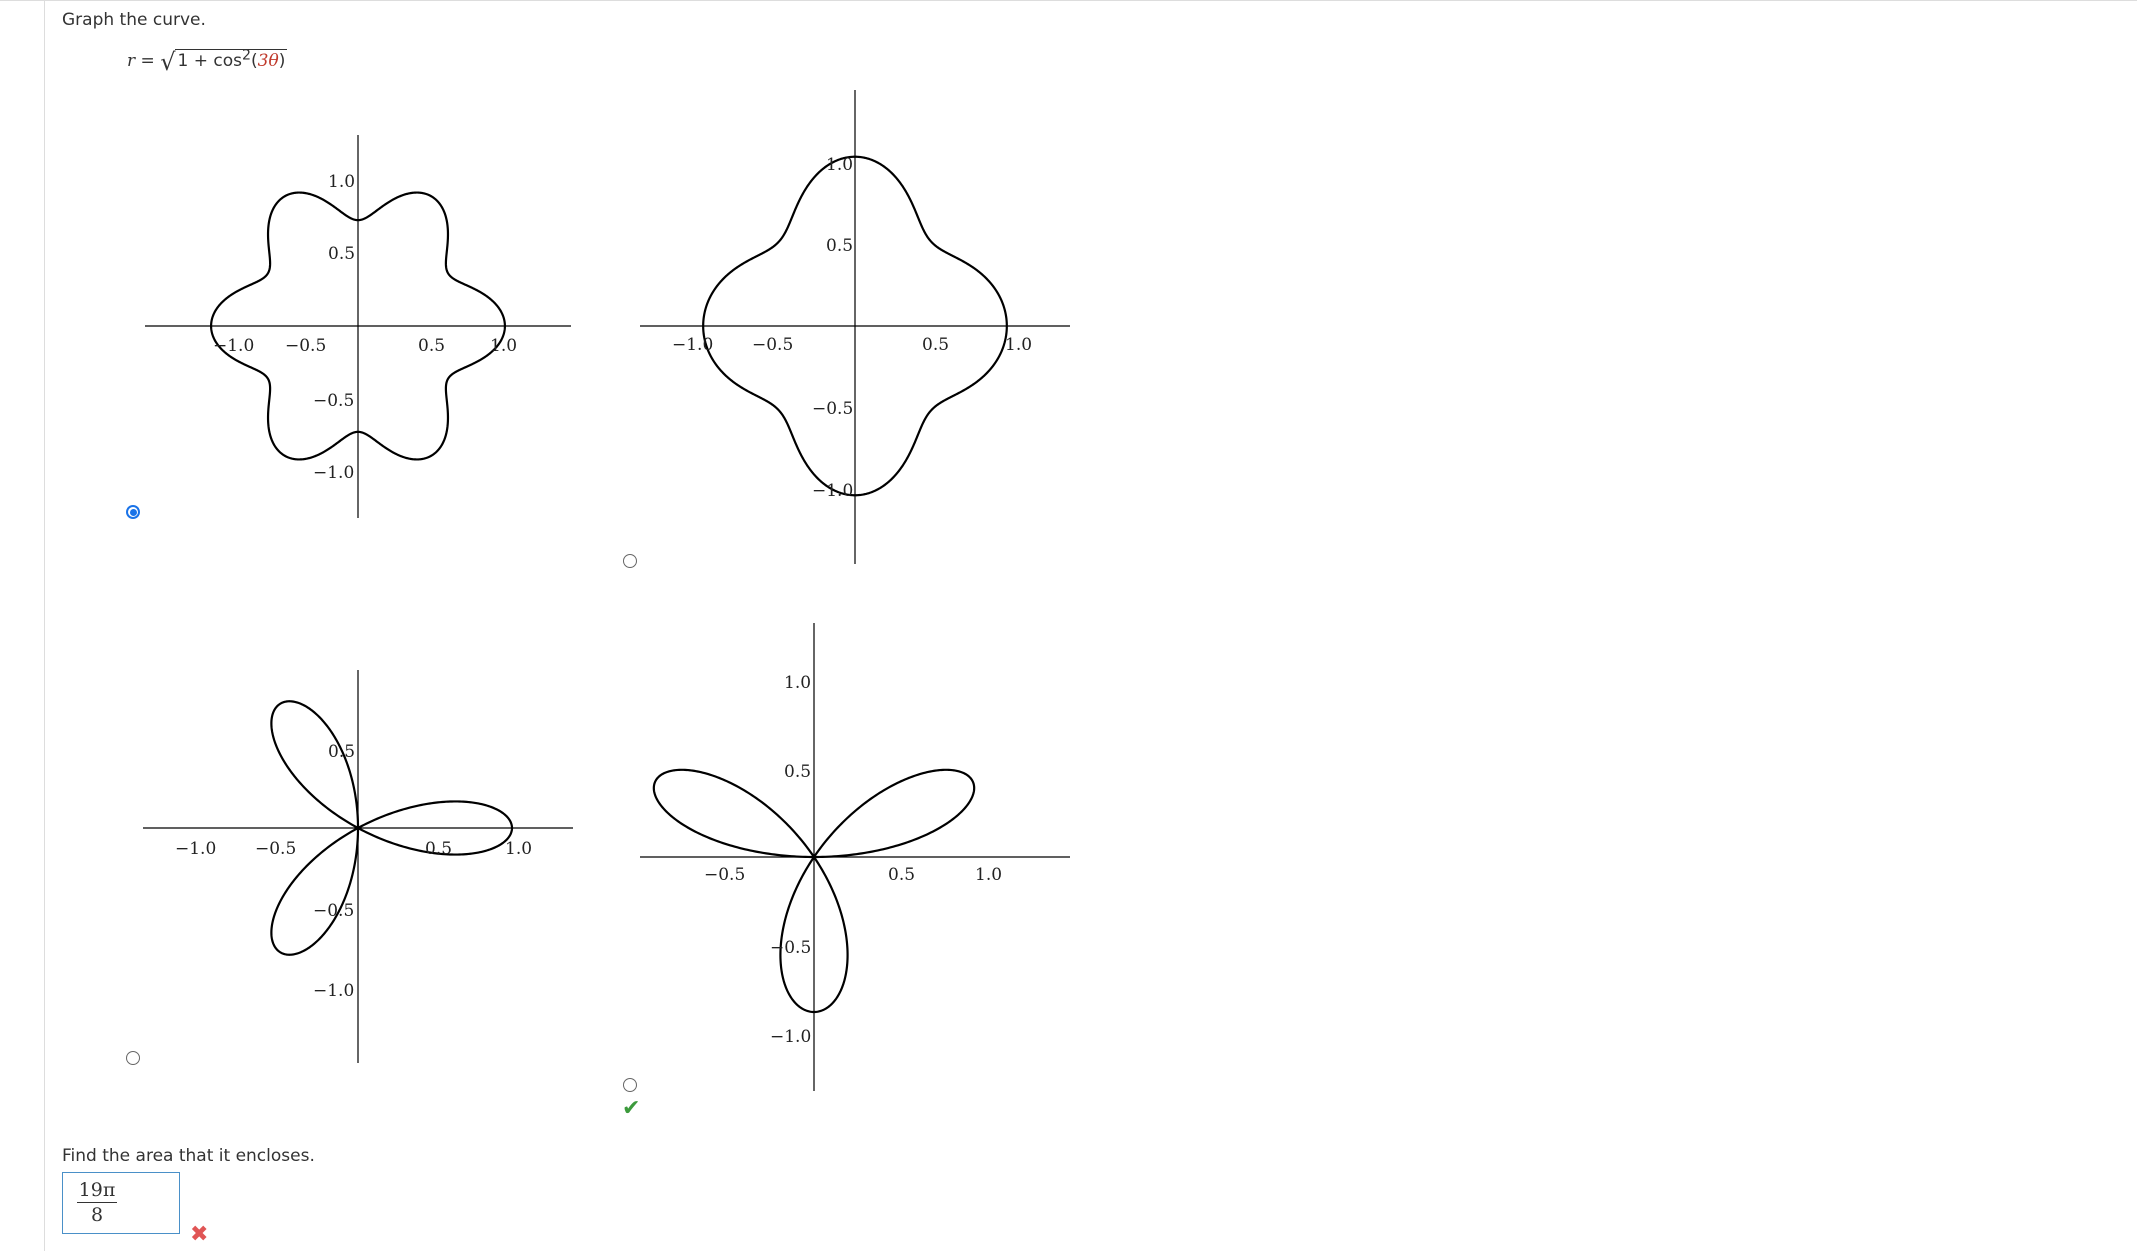  What do you see at coordinates (199, 1234) in the screenshot?
I see `incorrect-x-icon: ✖` at bounding box center [199, 1234].